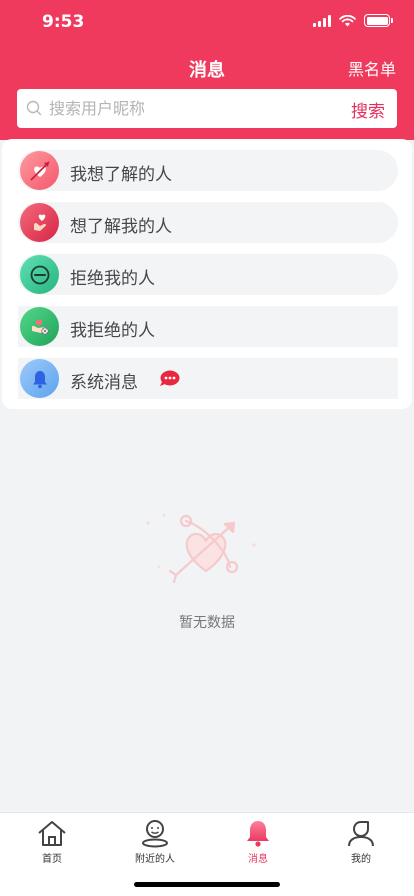  I want to click on nearby-person-icon, so click(155, 834).